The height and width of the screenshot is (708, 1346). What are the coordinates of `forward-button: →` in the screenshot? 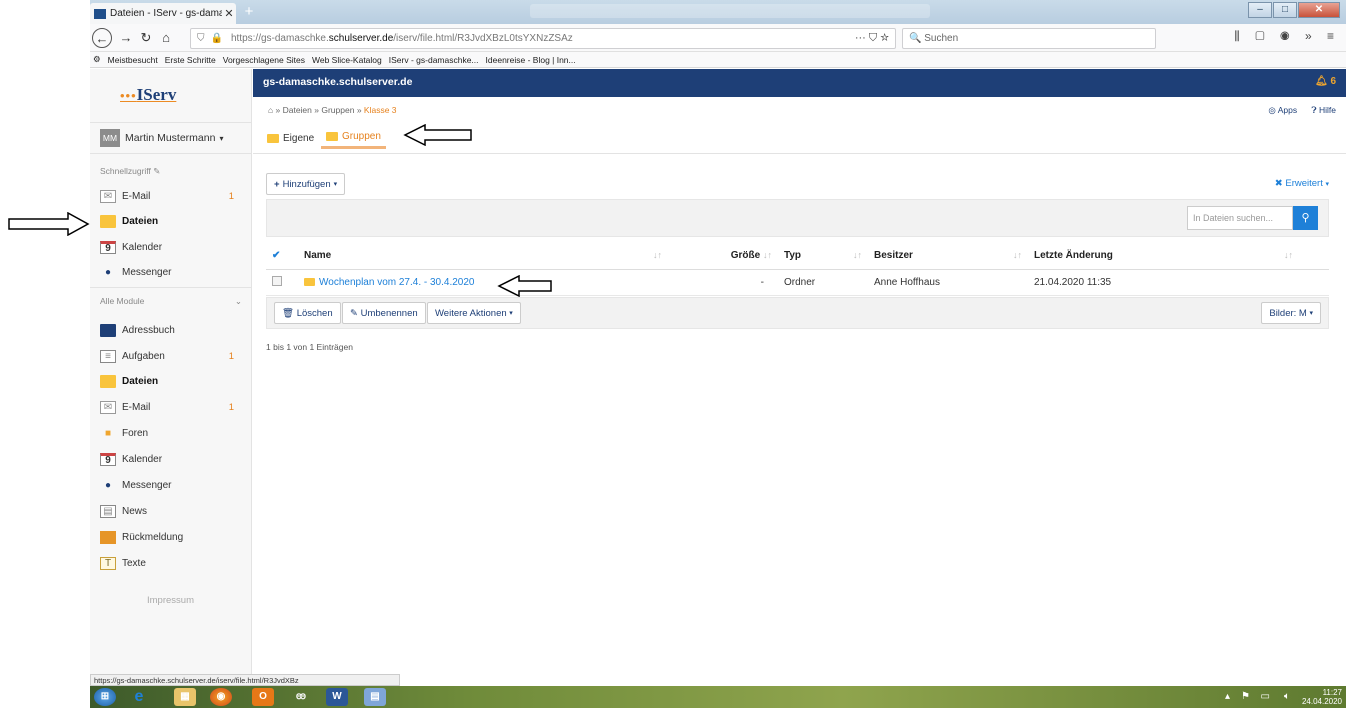 It's located at (126, 38).